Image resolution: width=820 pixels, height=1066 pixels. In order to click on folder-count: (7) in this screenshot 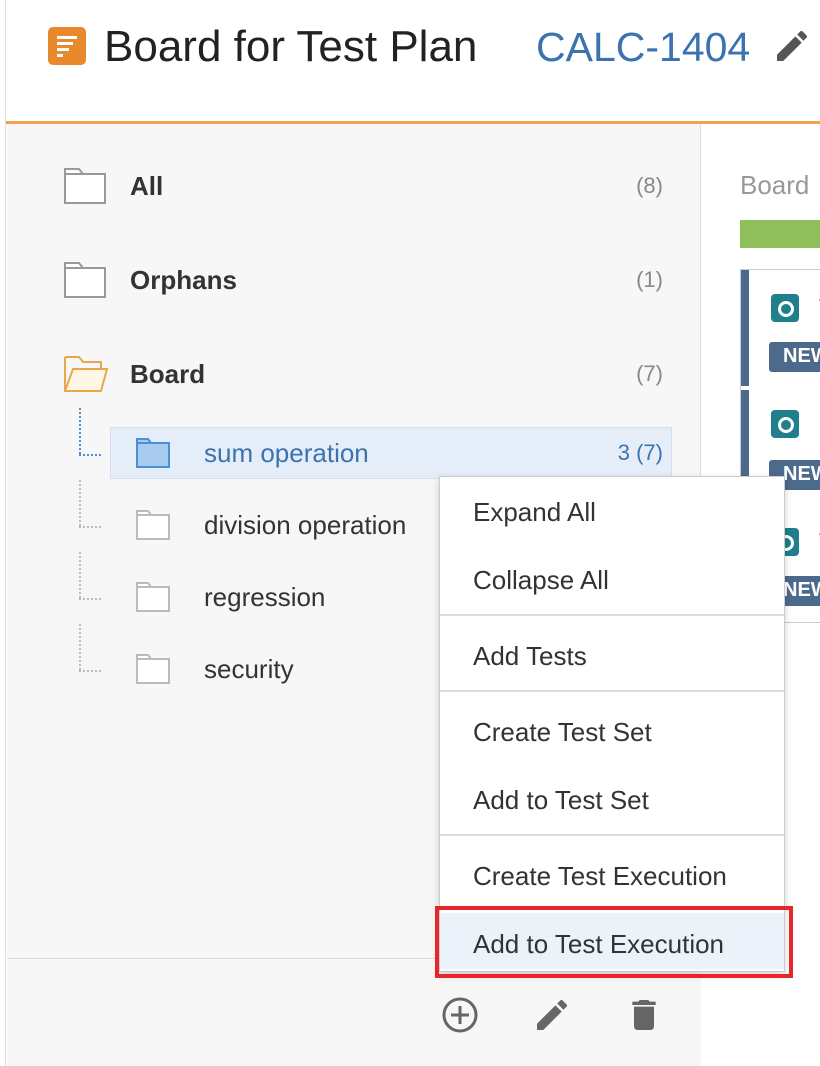, I will do `click(649, 373)`.